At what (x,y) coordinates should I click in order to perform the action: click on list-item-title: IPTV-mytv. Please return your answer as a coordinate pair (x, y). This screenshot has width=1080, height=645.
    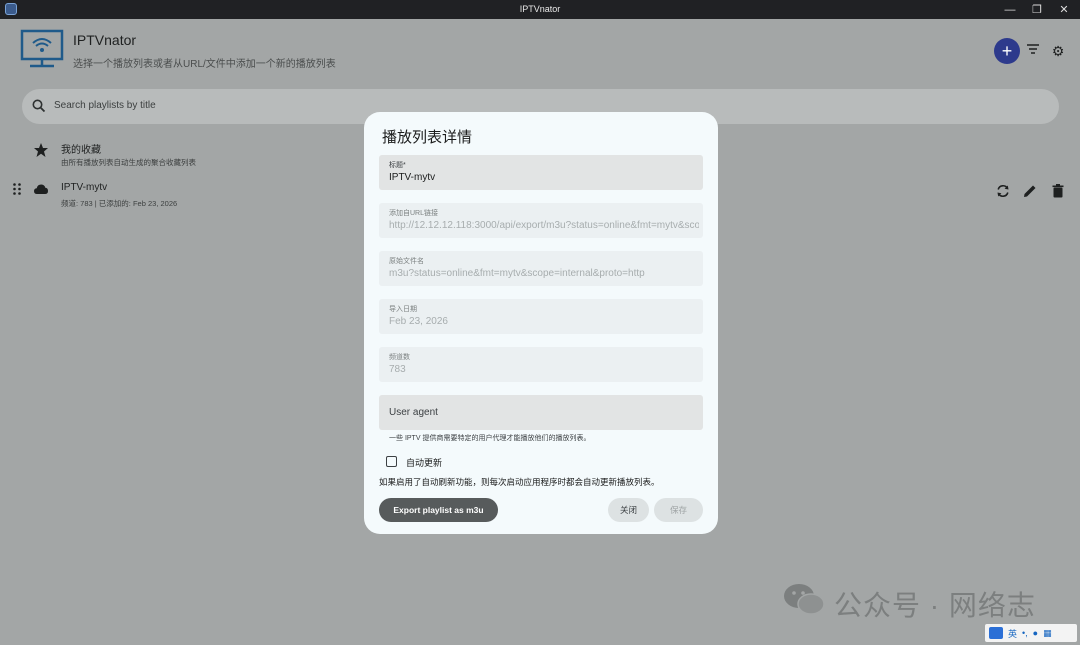
    Looking at the image, I should click on (84, 187).